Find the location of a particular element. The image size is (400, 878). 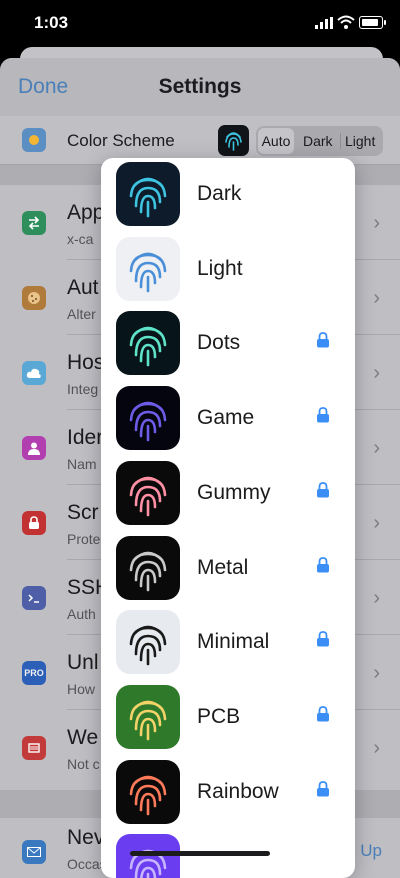

settings-row-subtitle: Prote is located at coordinates (84, 539).